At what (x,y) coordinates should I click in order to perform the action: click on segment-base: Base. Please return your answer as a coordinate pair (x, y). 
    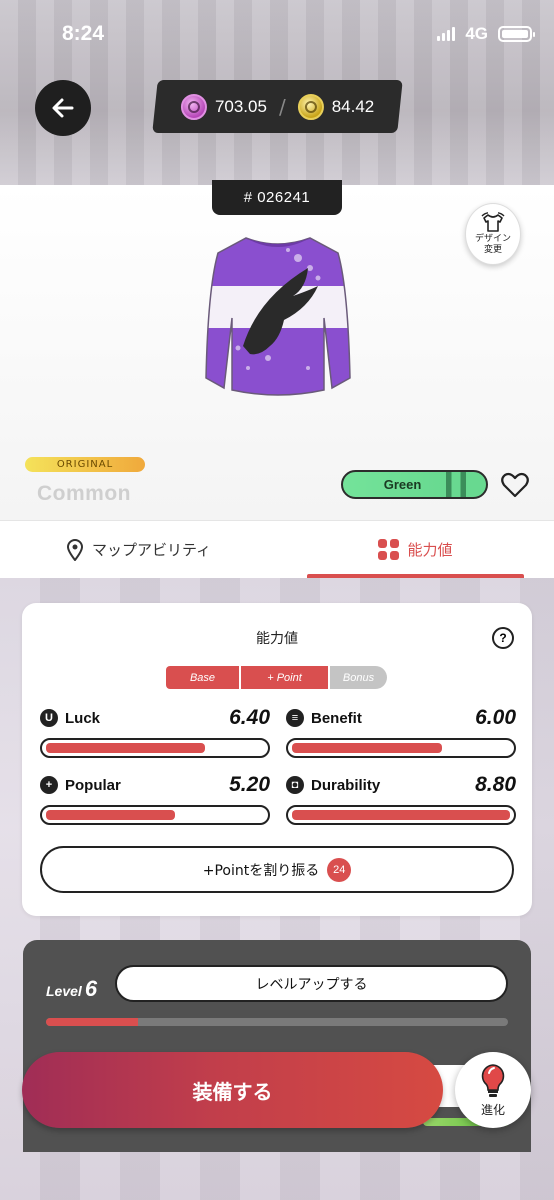
    Looking at the image, I should click on (202, 677).